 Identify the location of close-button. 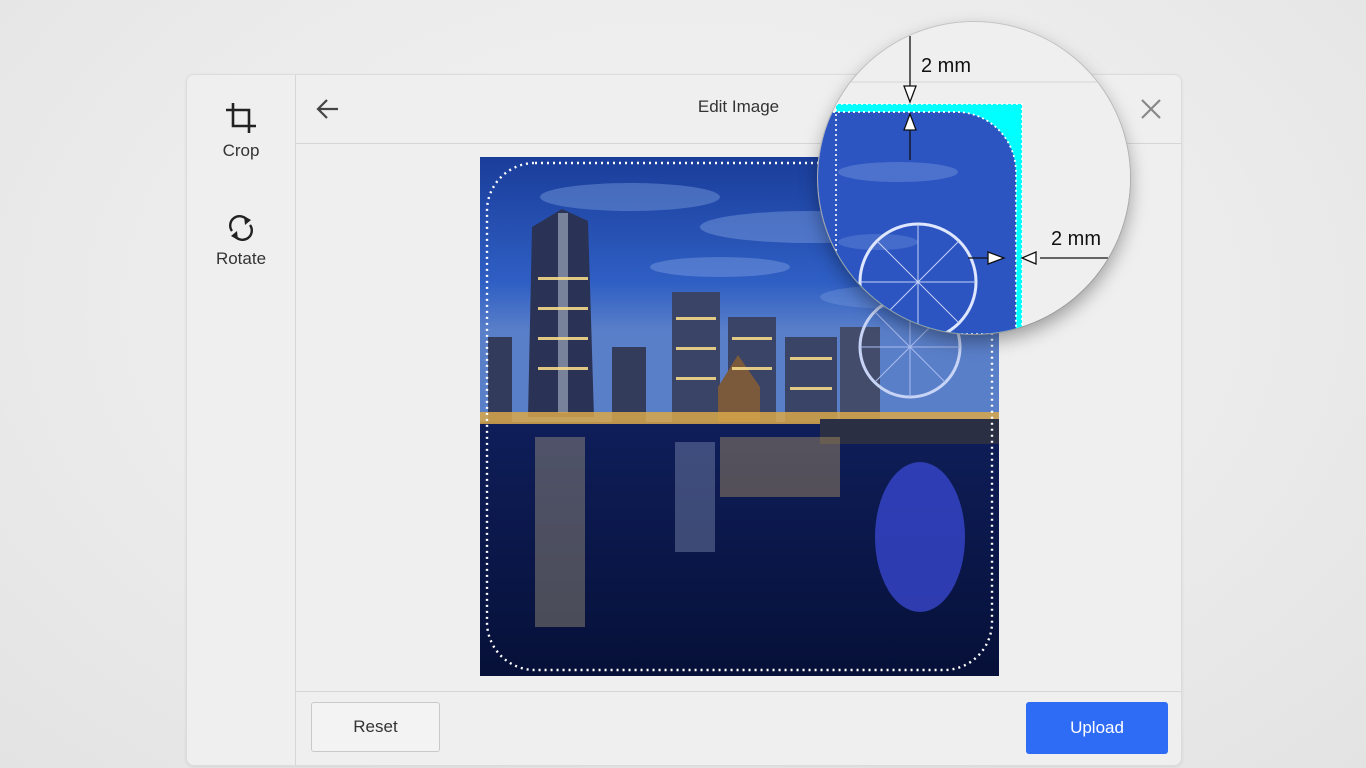
(1151, 109).